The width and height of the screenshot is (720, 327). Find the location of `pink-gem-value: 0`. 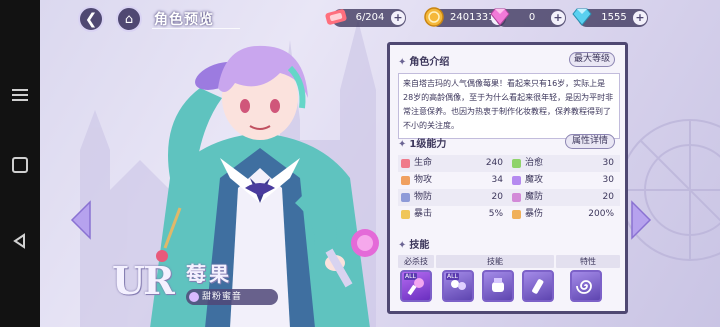

pink-gem-value: 0 is located at coordinates (532, 17).